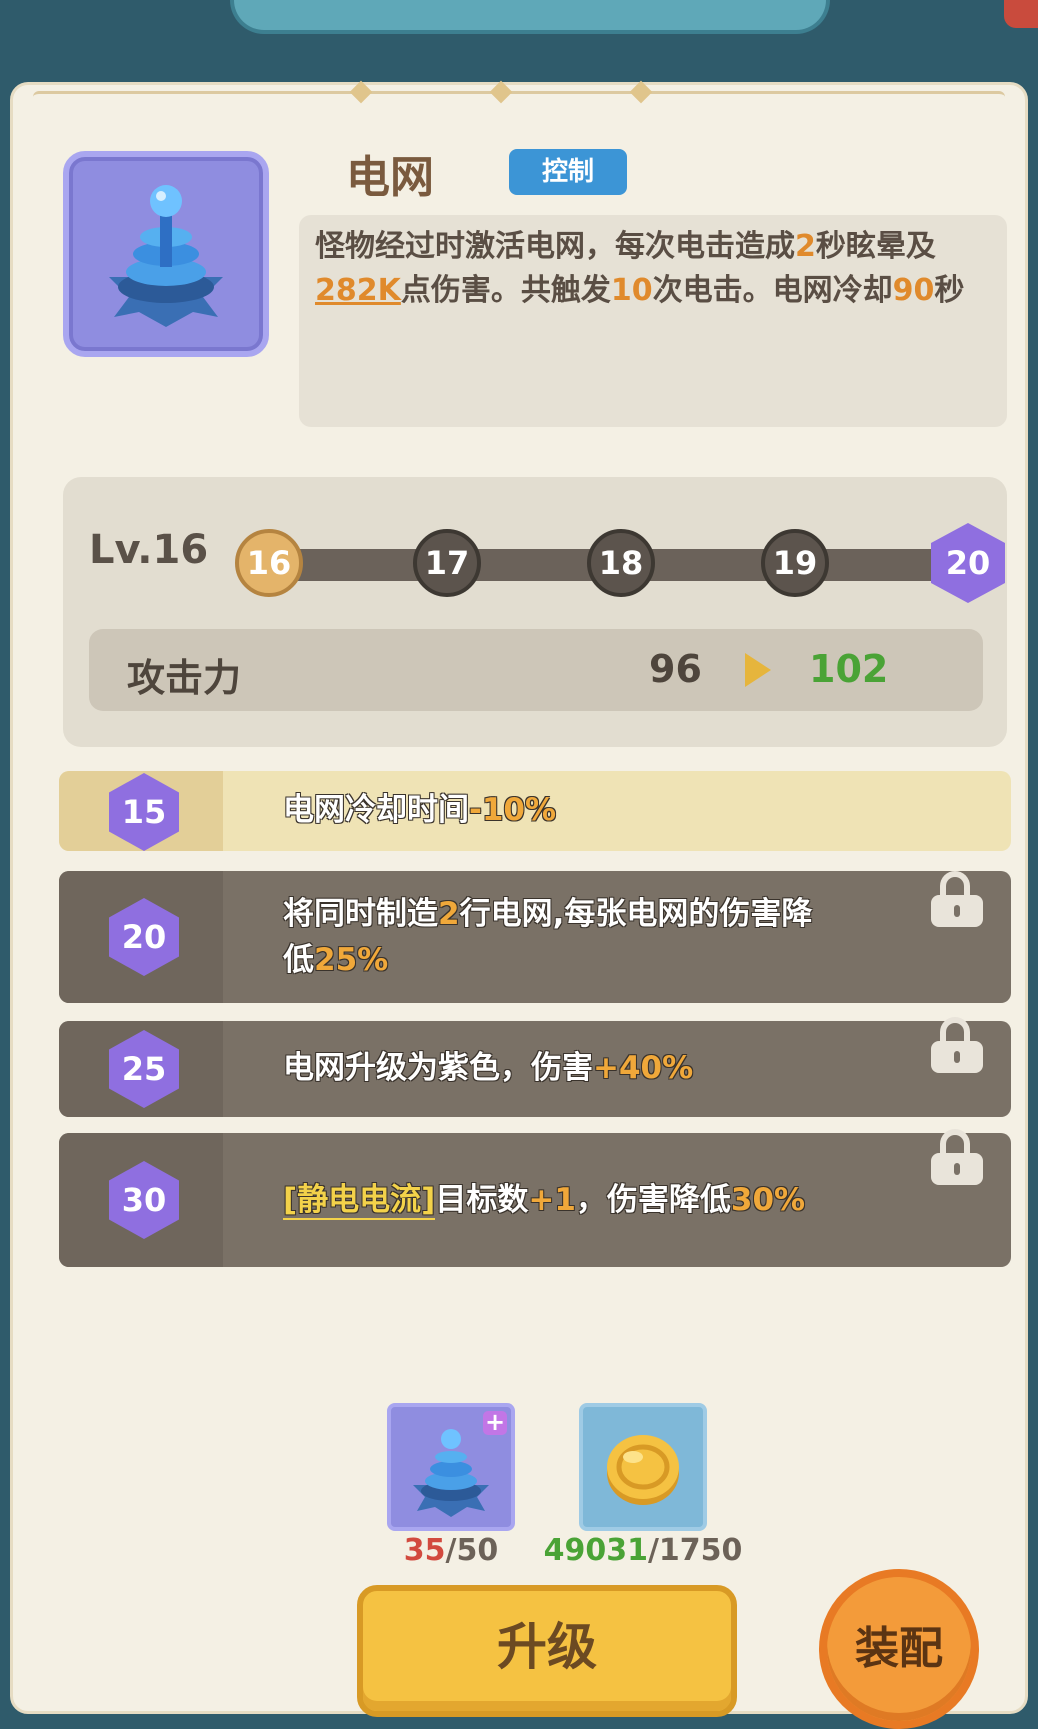 The width and height of the screenshot is (1038, 1729). I want to click on stat-current-value: 96, so click(675, 669).